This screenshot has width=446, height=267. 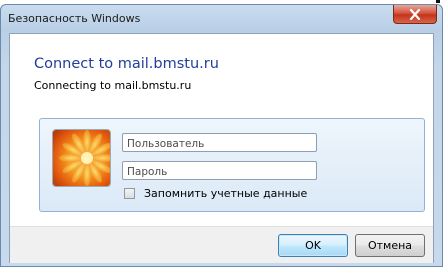 I want to click on username-input, so click(x=219, y=142).